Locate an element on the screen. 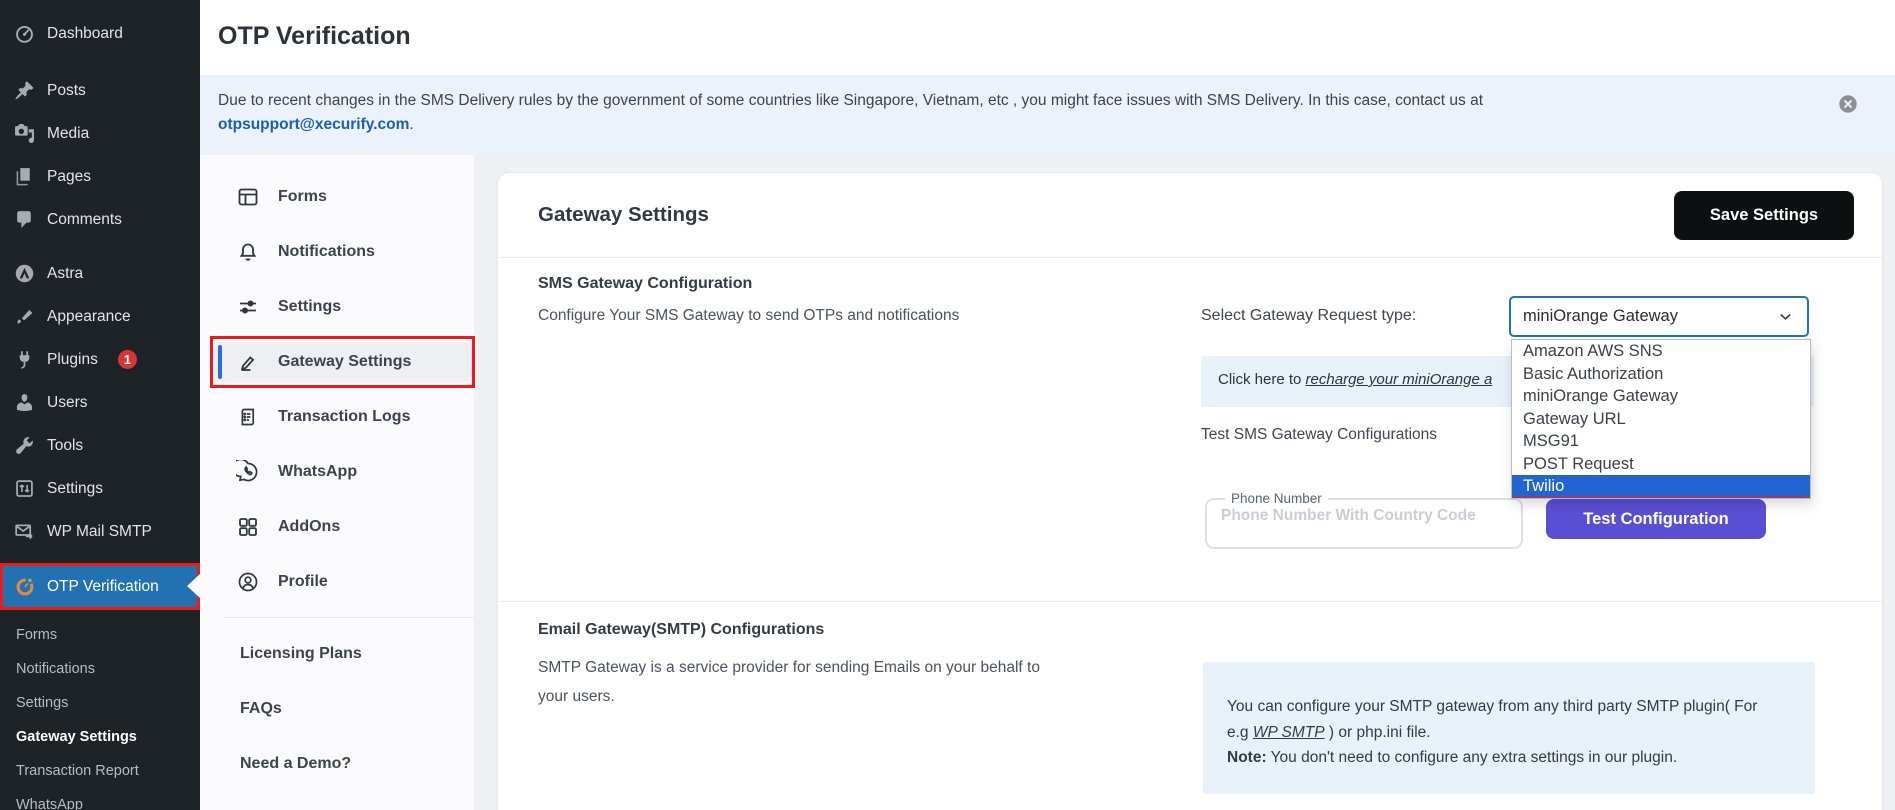 The height and width of the screenshot is (810, 1895). submenu-item-notifications: Notifications is located at coordinates (100, 669).